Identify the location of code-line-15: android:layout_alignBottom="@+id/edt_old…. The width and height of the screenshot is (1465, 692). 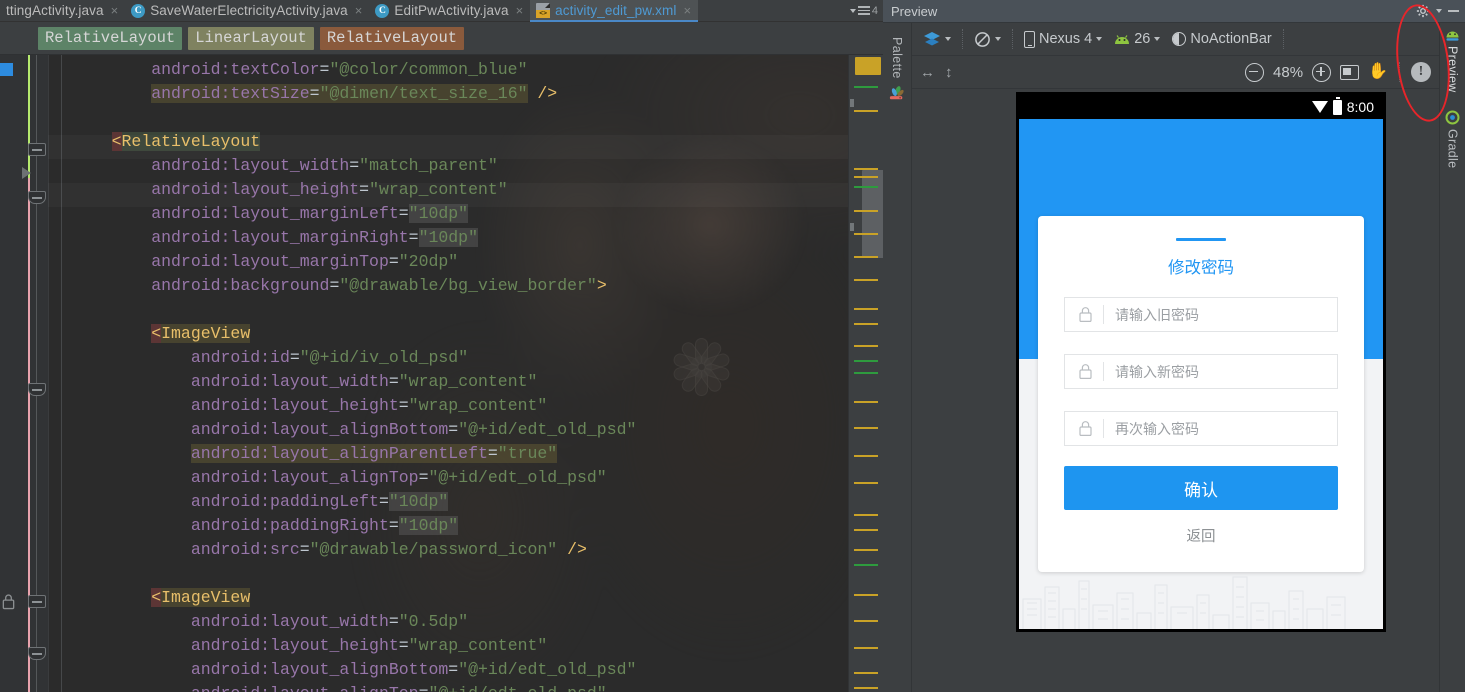
(413, 429).